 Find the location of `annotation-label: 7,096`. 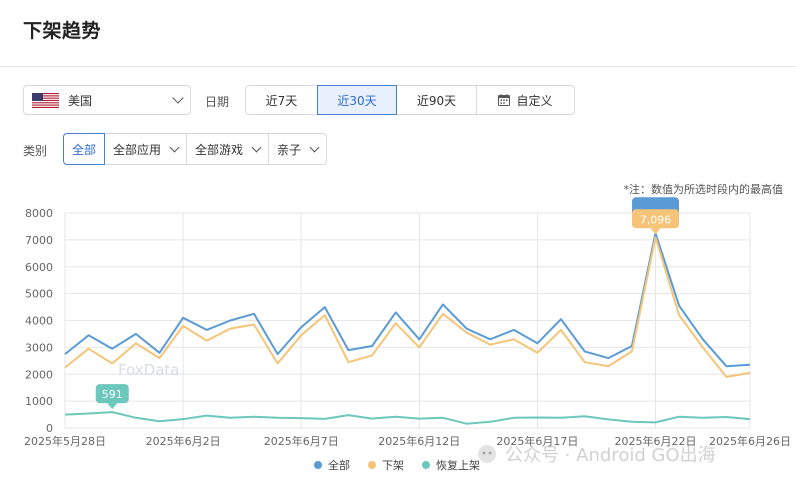

annotation-label: 7,096 is located at coordinates (656, 219).